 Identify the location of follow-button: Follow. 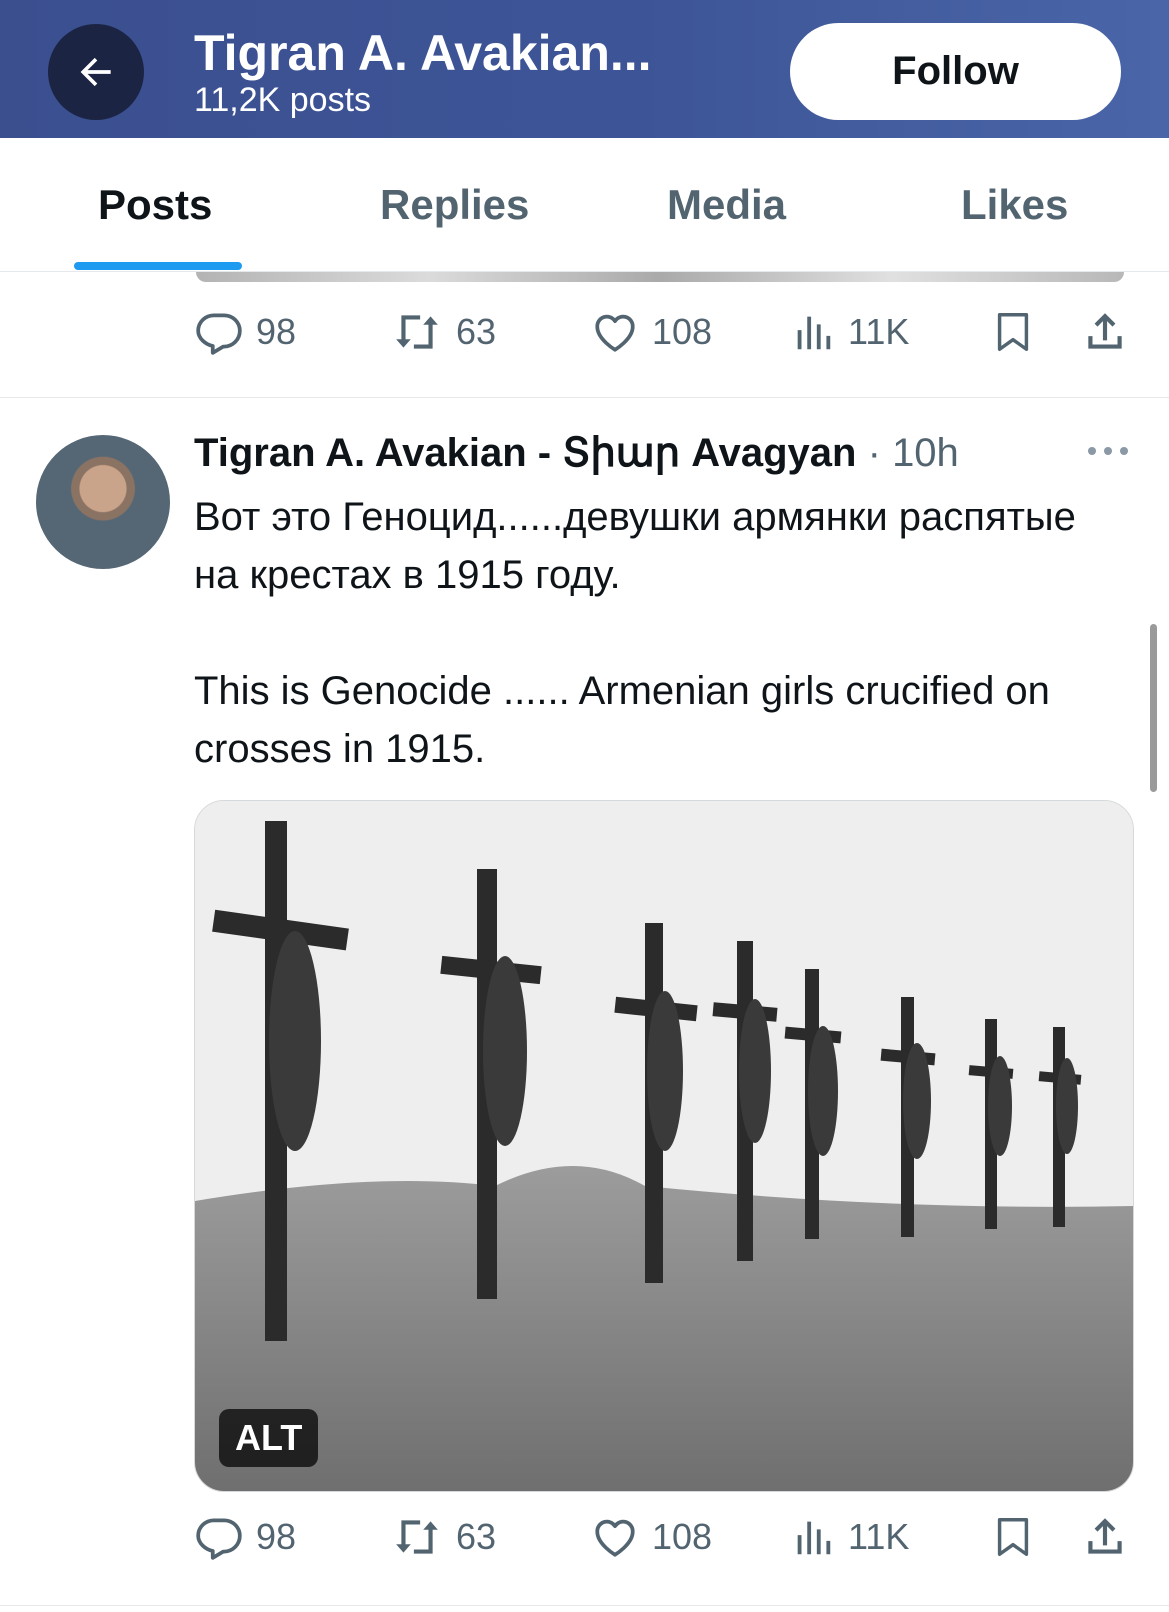
(955, 71).